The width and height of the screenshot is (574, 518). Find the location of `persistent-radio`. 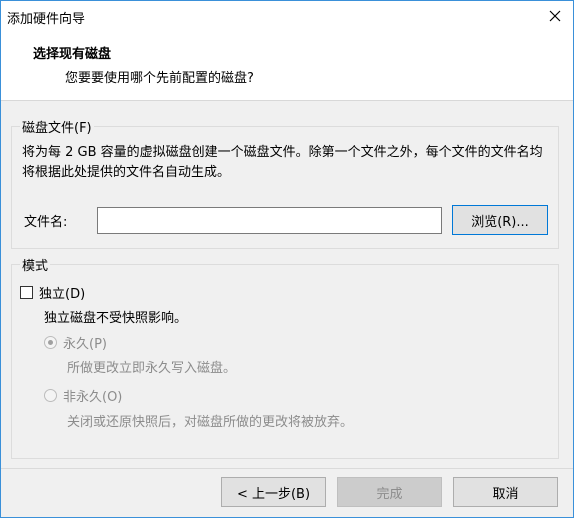

persistent-radio is located at coordinates (50, 342).